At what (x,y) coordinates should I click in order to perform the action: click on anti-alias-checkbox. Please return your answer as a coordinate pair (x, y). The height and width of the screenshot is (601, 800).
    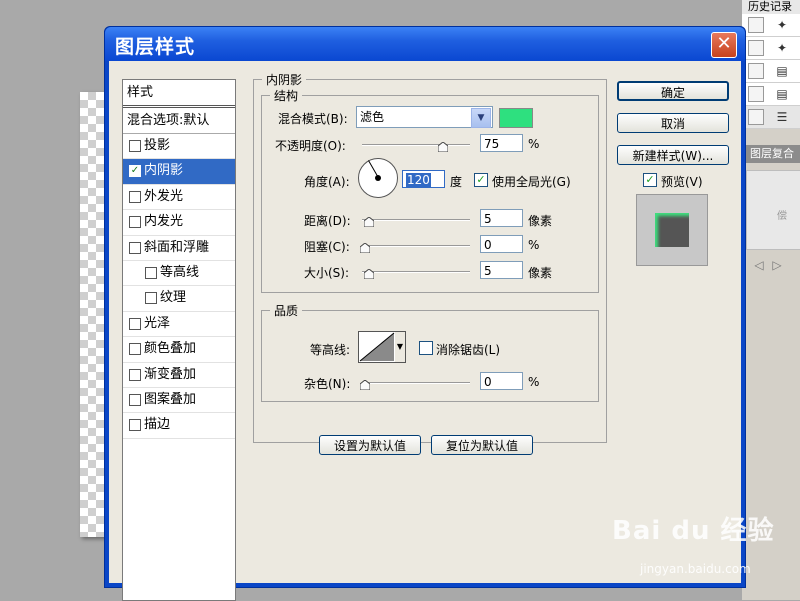
    Looking at the image, I should click on (426, 348).